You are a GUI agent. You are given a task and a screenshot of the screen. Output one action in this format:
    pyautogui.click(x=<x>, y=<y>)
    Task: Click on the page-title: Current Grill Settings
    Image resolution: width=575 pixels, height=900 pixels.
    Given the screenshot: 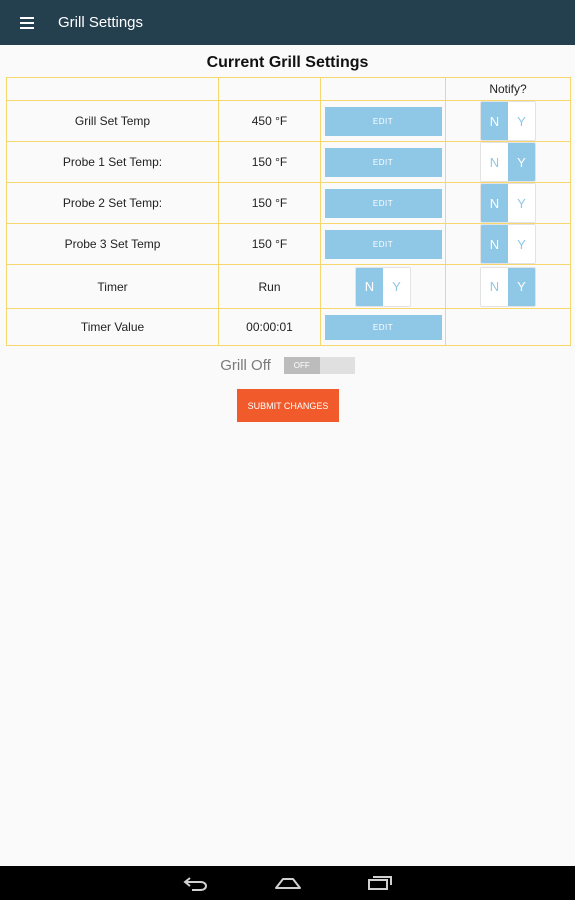 What is the action you would take?
    pyautogui.click(x=287, y=62)
    